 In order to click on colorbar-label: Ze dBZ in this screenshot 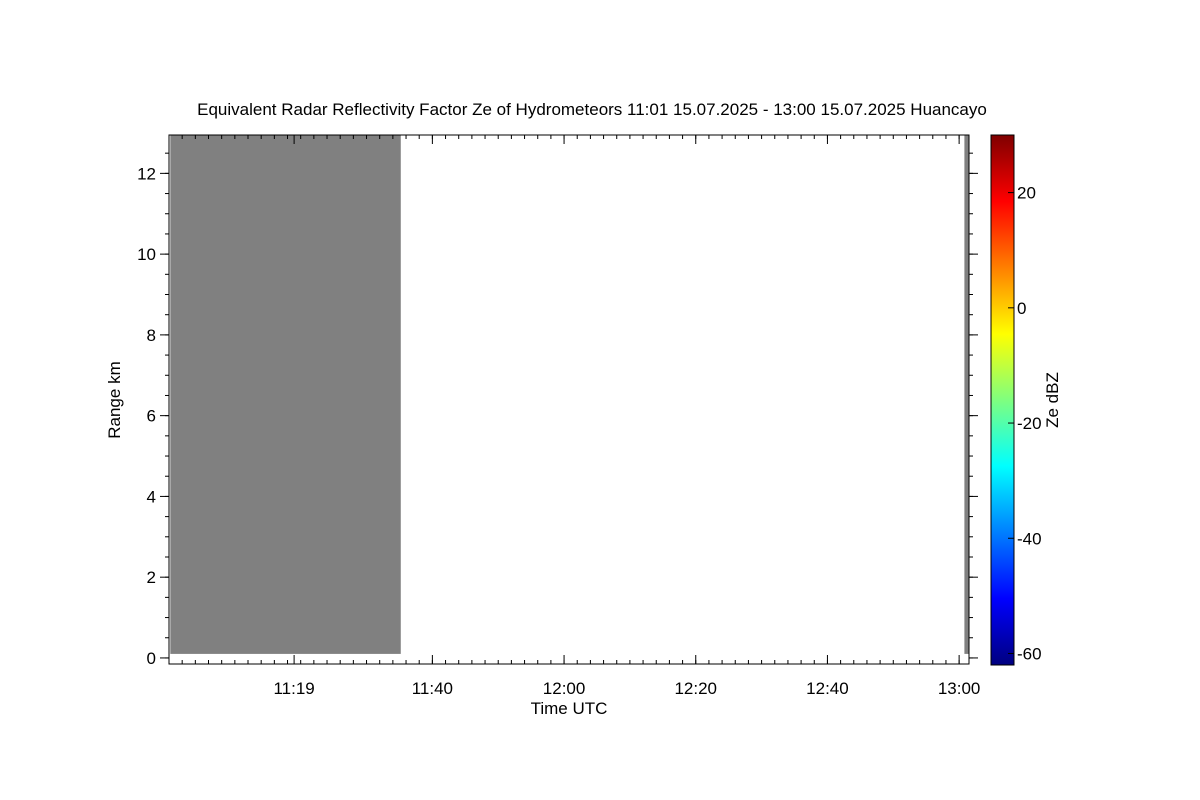, I will do `click(1052, 400)`.